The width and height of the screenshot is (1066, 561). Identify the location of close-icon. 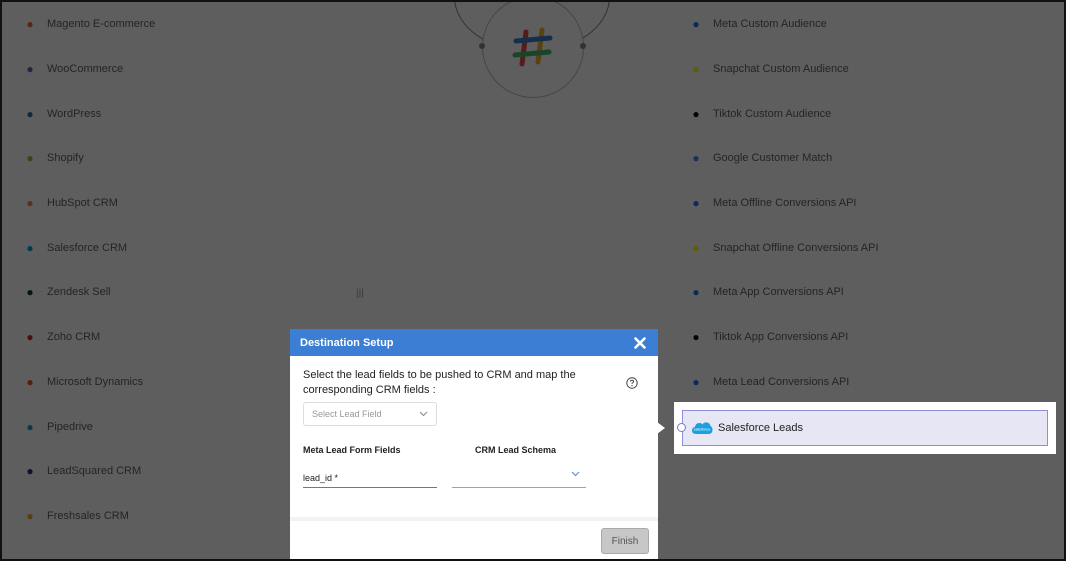
(640, 342).